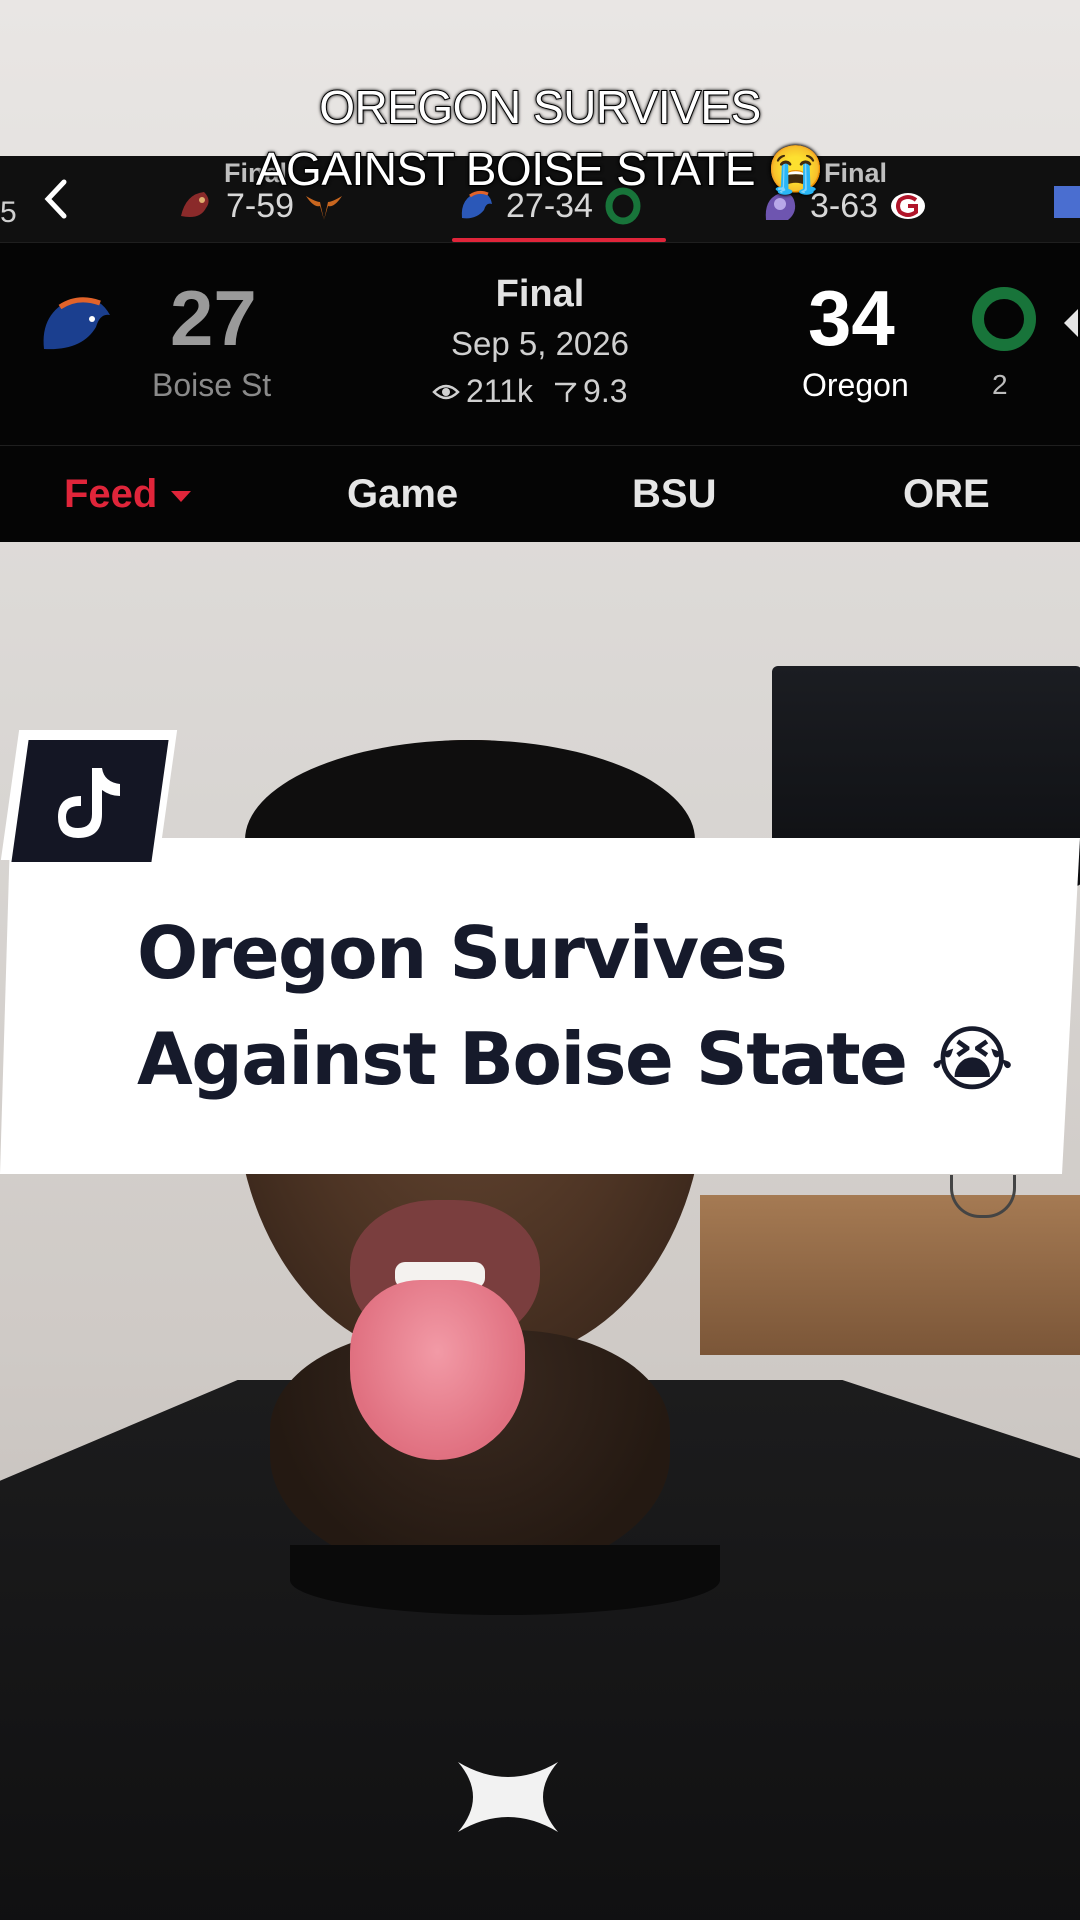  Describe the element at coordinates (575, 1059) in the screenshot. I see `card-title-line2: Against Boise State 😭` at that location.